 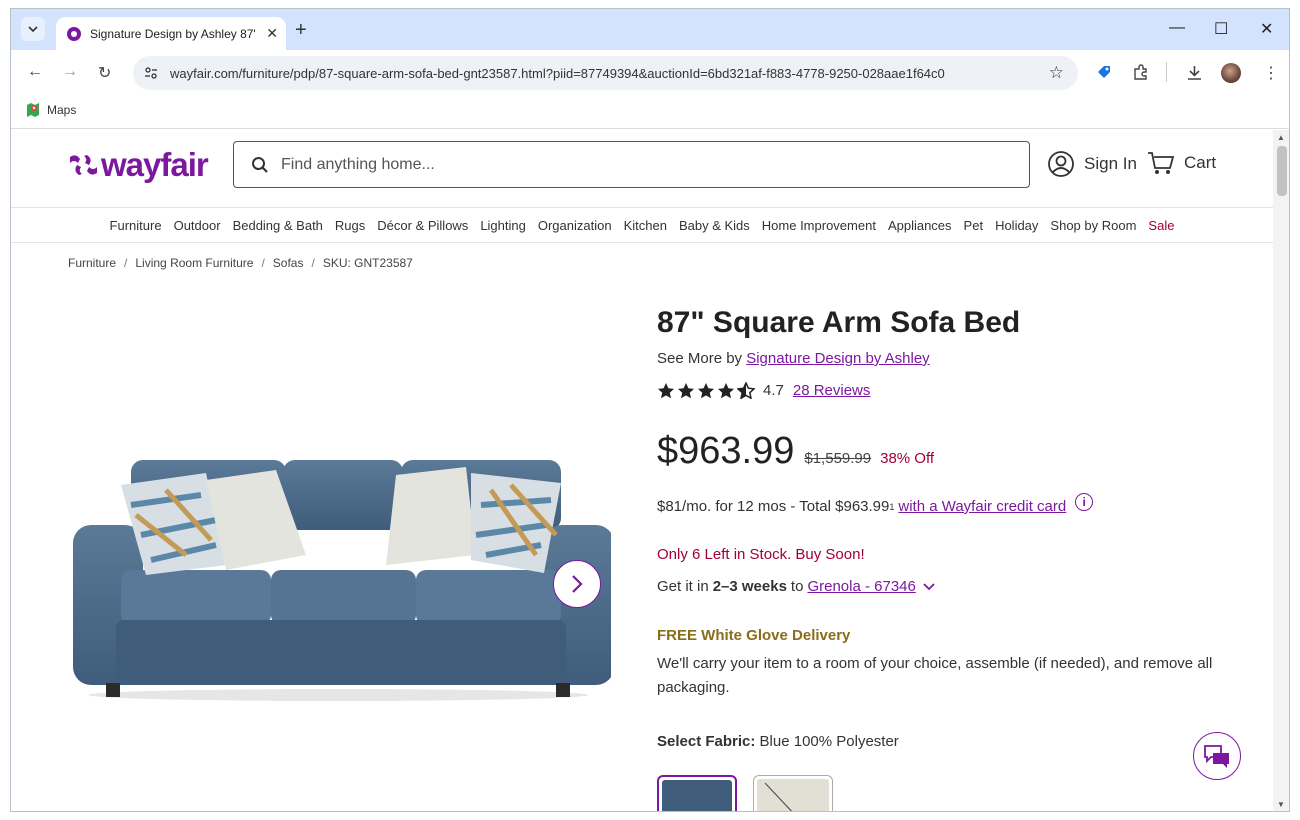 I want to click on stock-status: Only 6 Left in Stock. Buy Soon!, so click(x=761, y=554).